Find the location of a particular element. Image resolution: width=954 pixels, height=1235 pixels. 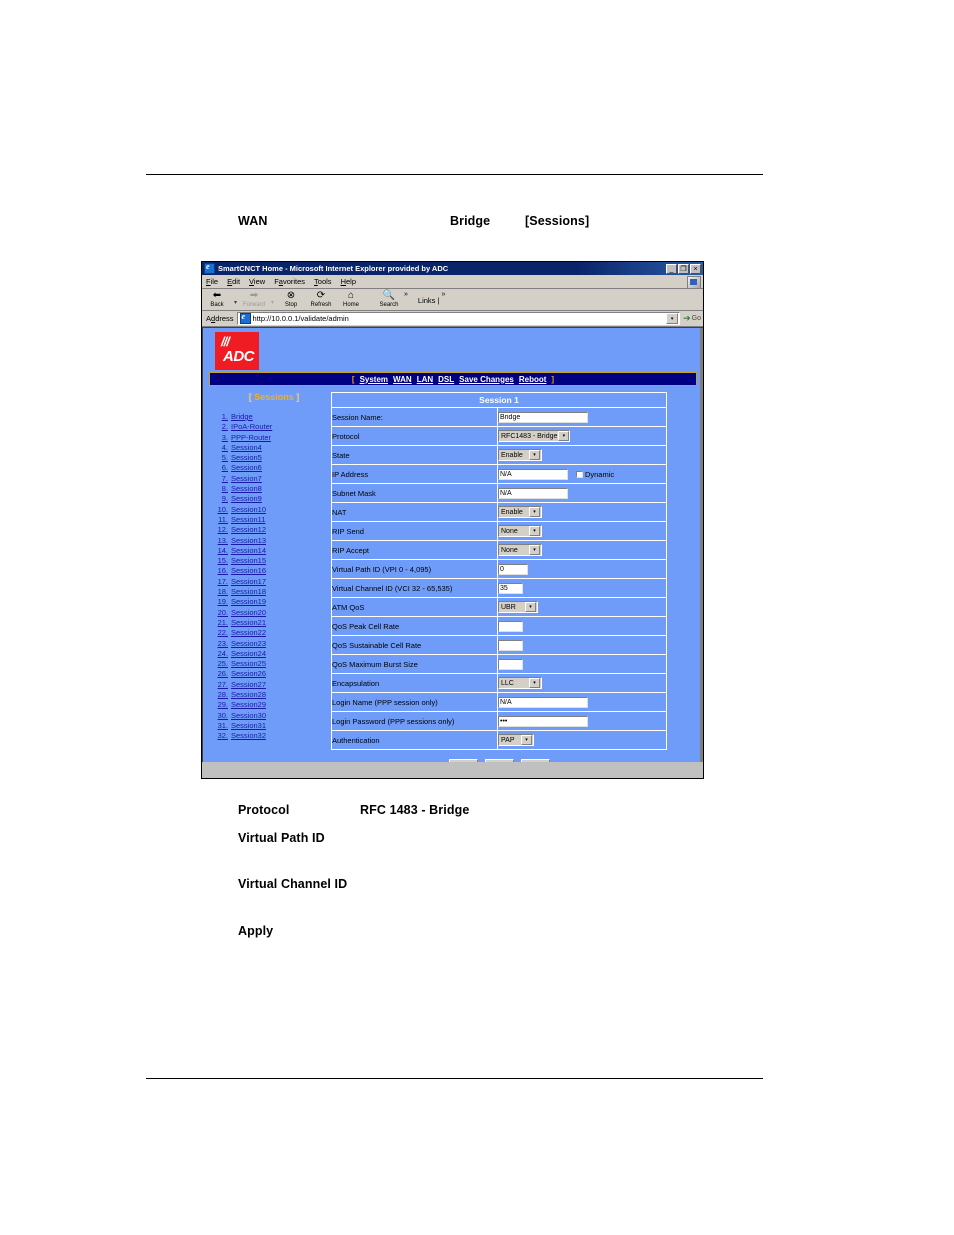

session-index: 7. is located at coordinates (221, 479).